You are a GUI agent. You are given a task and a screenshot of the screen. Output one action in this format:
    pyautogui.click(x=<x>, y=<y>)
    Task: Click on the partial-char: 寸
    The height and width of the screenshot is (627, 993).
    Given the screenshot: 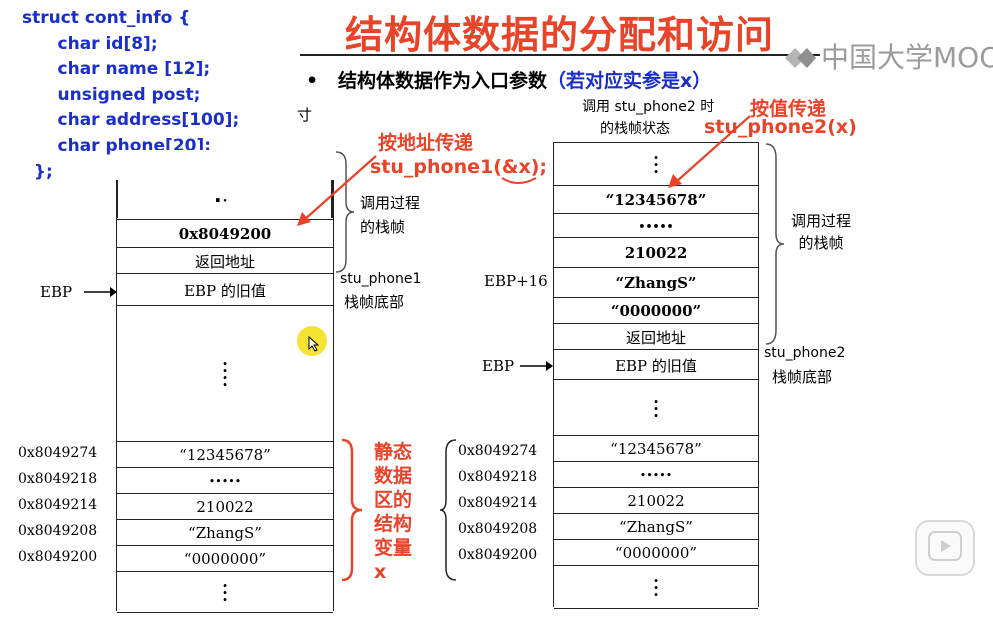 What is the action you would take?
    pyautogui.click(x=305, y=115)
    